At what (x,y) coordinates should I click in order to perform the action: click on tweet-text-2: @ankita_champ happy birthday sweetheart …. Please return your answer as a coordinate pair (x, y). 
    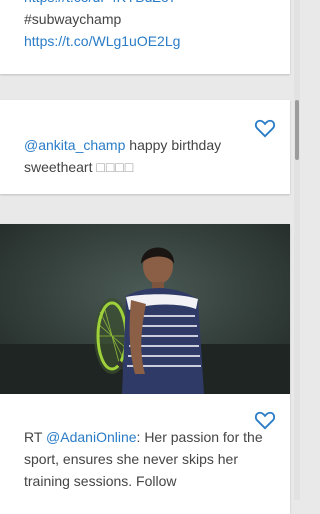
    Looking at the image, I should click on (129, 156).